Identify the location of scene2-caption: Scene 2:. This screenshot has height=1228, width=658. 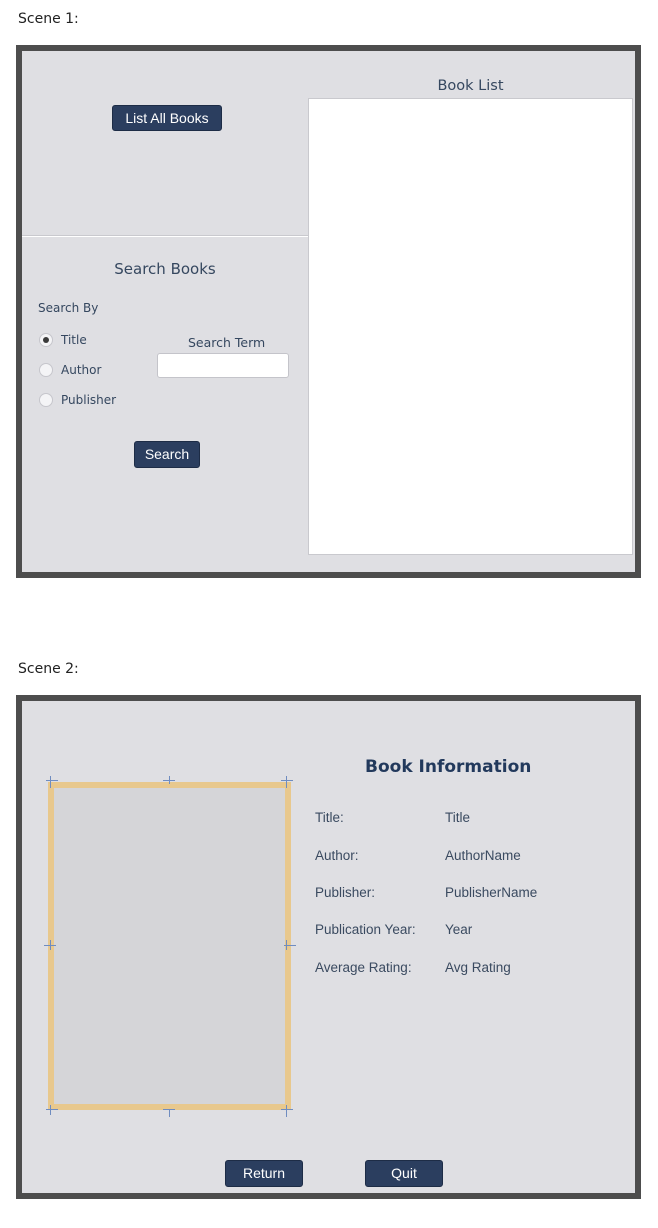
(48, 669).